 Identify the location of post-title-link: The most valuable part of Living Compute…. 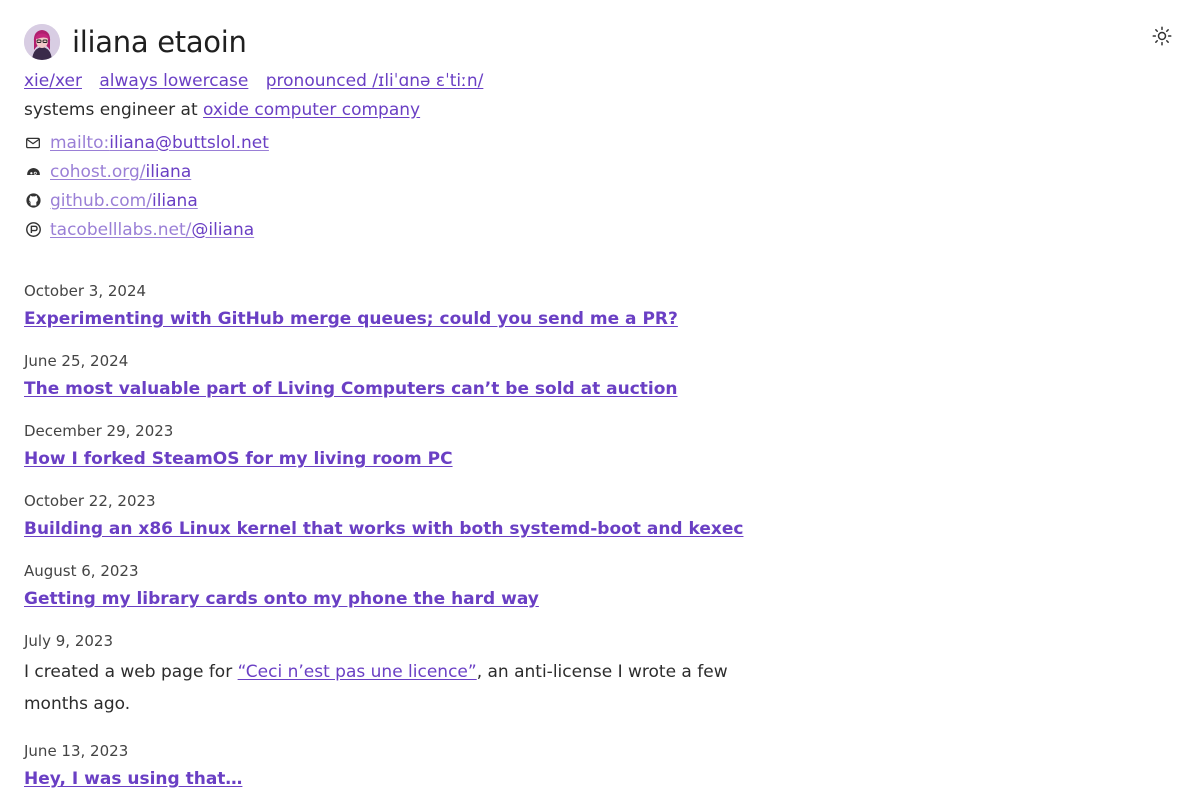
(351, 389).